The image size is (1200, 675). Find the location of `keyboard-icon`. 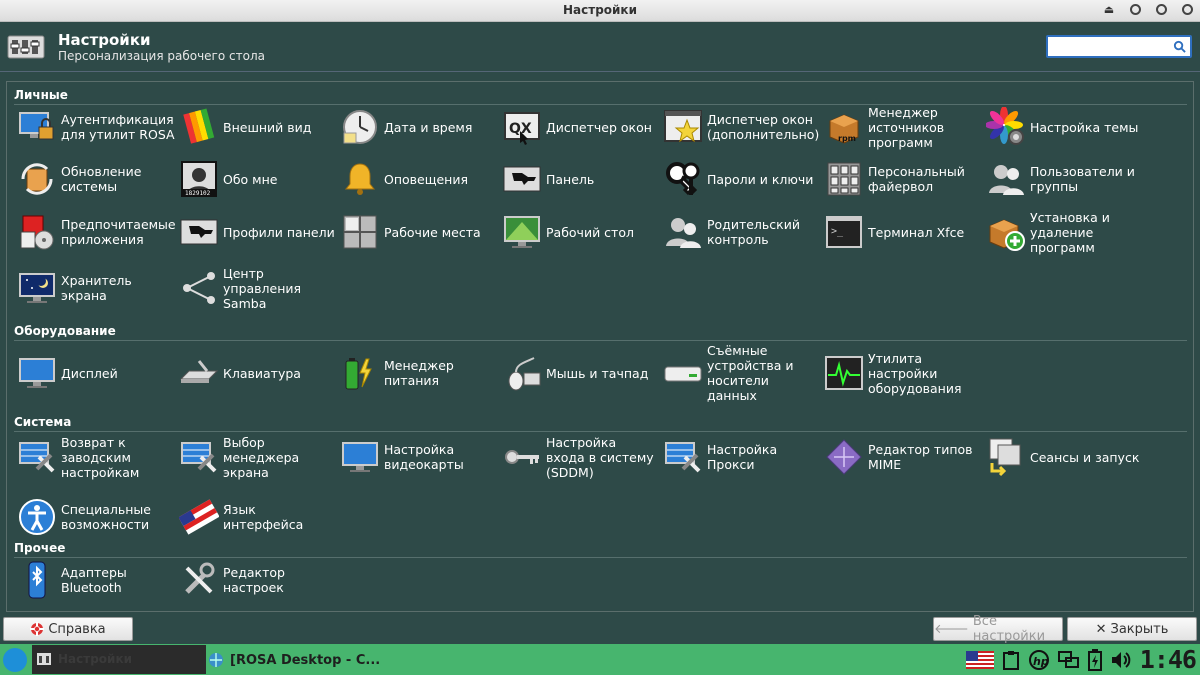

keyboard-icon is located at coordinates (199, 373).